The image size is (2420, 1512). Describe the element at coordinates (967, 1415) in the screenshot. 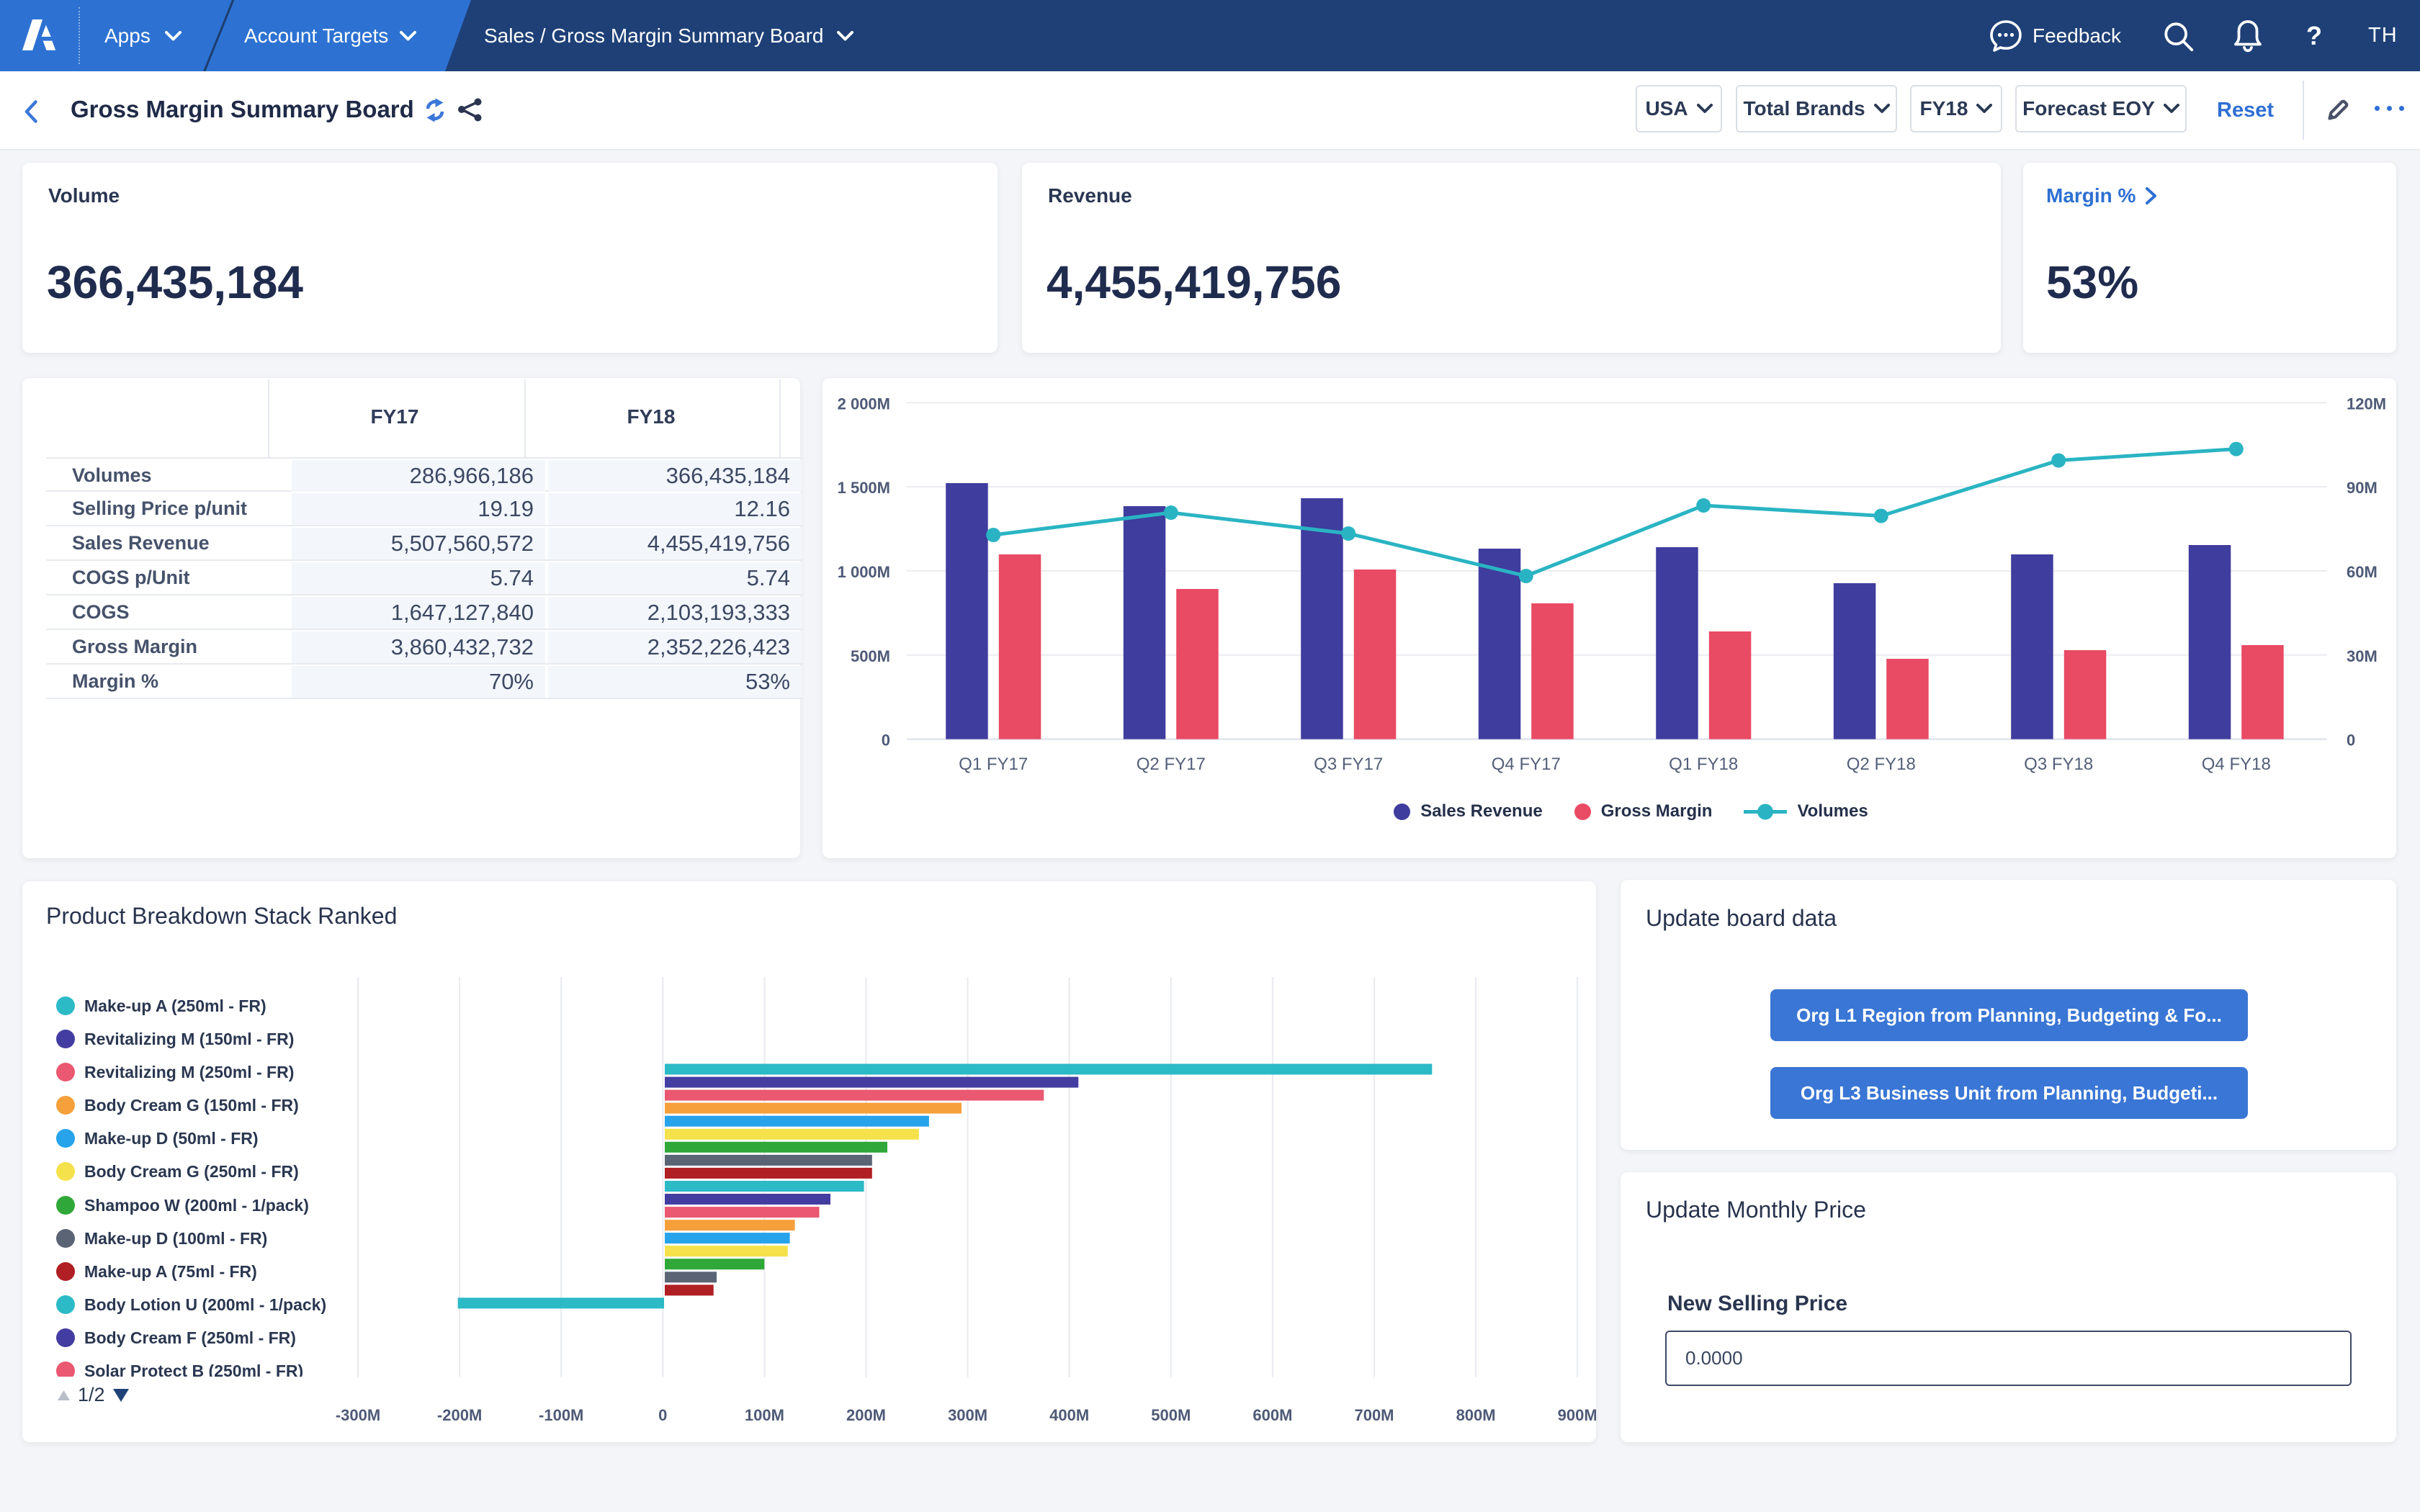

I see `svg-text: 300M` at that location.